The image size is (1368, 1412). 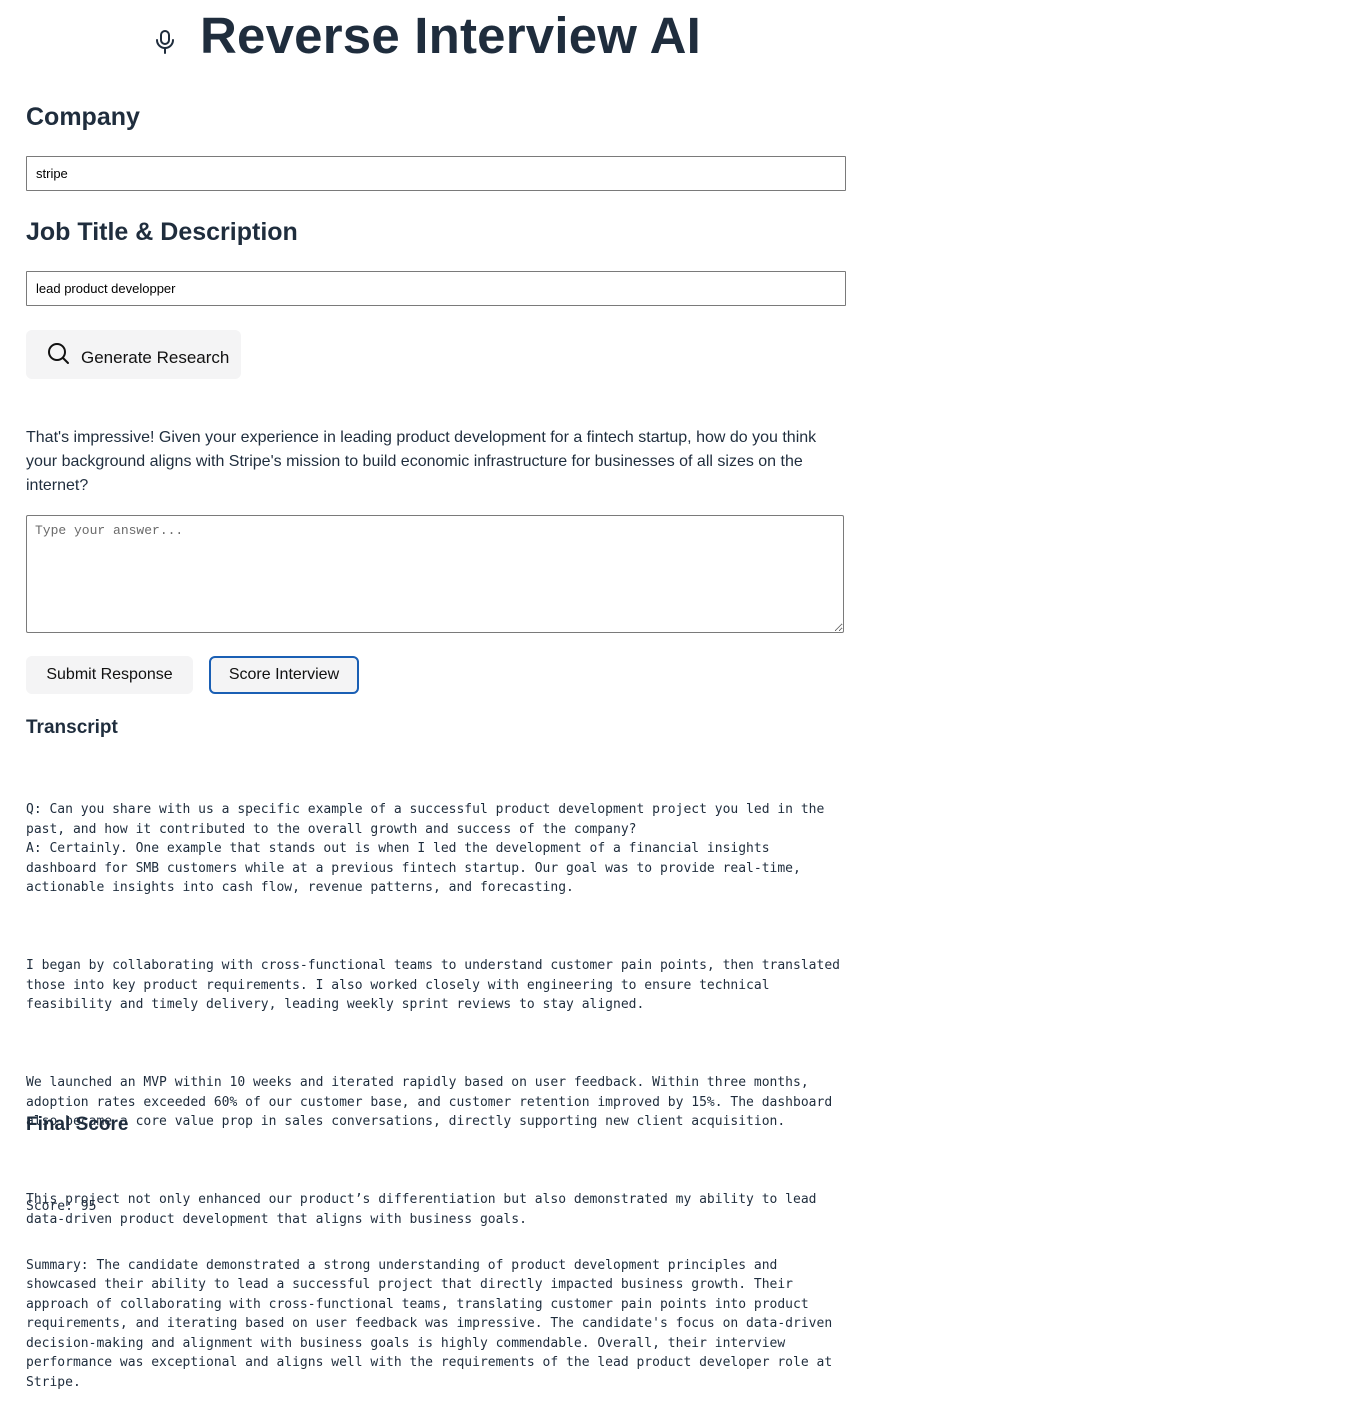 I want to click on company-input, so click(x=436, y=173).